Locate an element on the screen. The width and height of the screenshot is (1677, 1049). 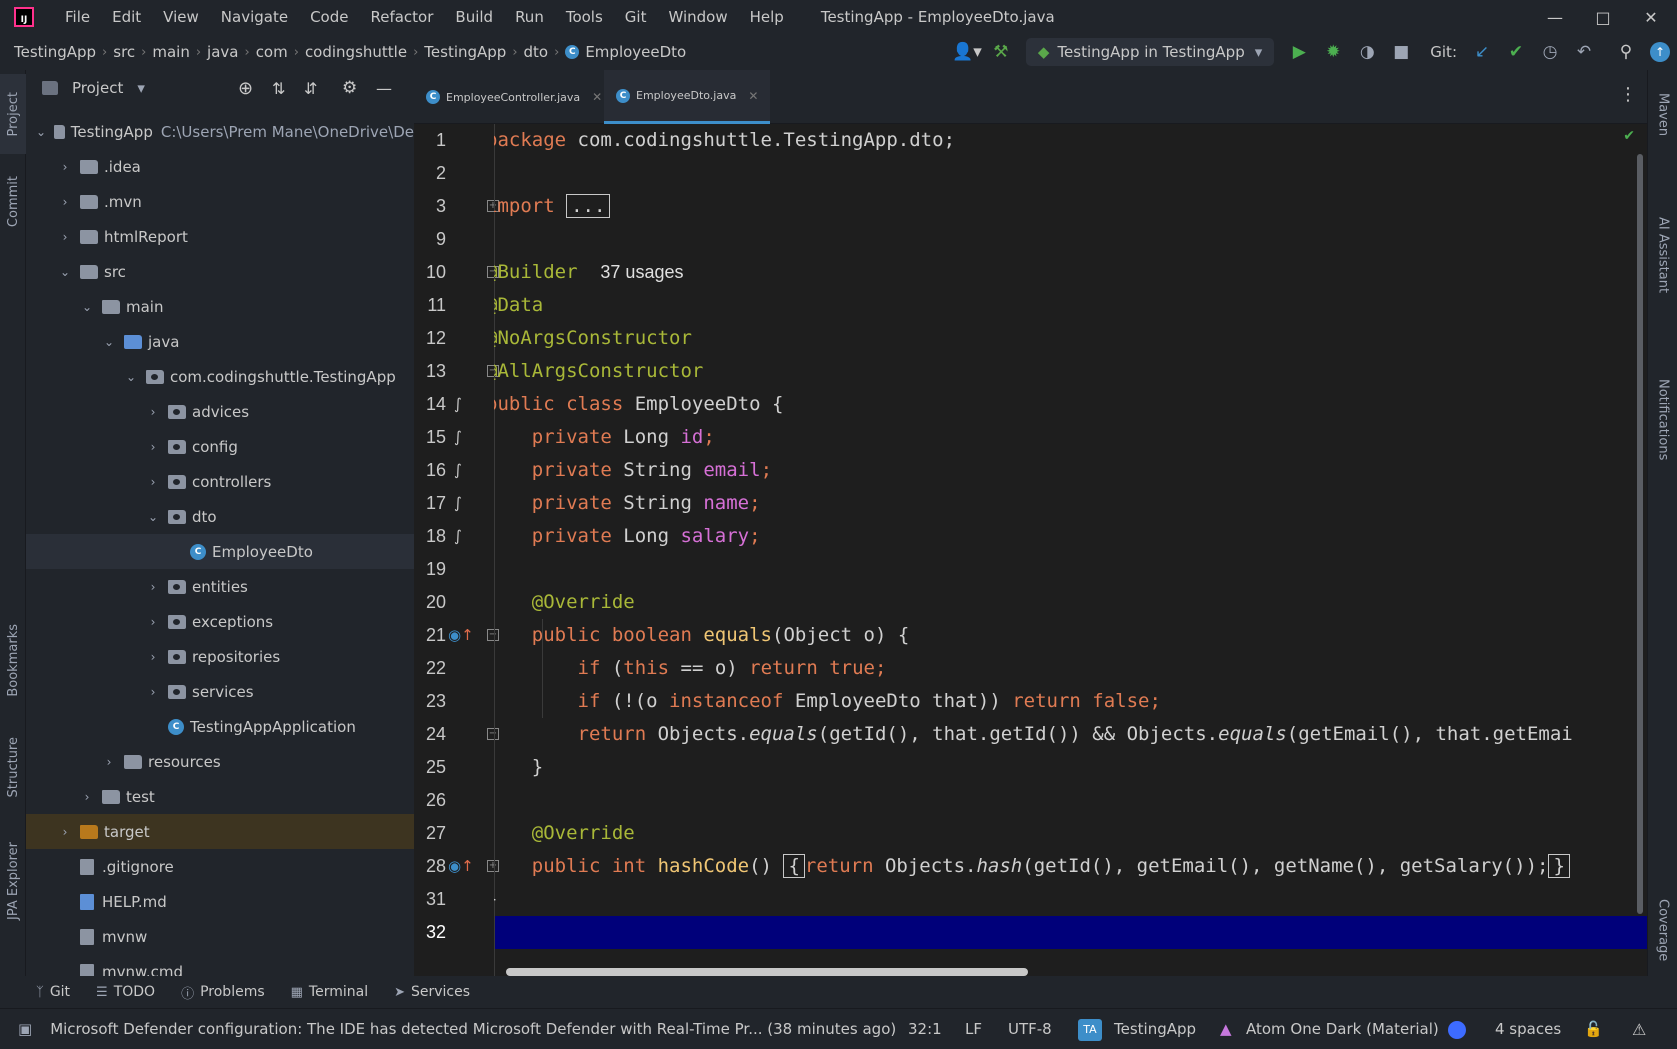
tree-item-help-md: HELP.md is located at coordinates (220, 901).